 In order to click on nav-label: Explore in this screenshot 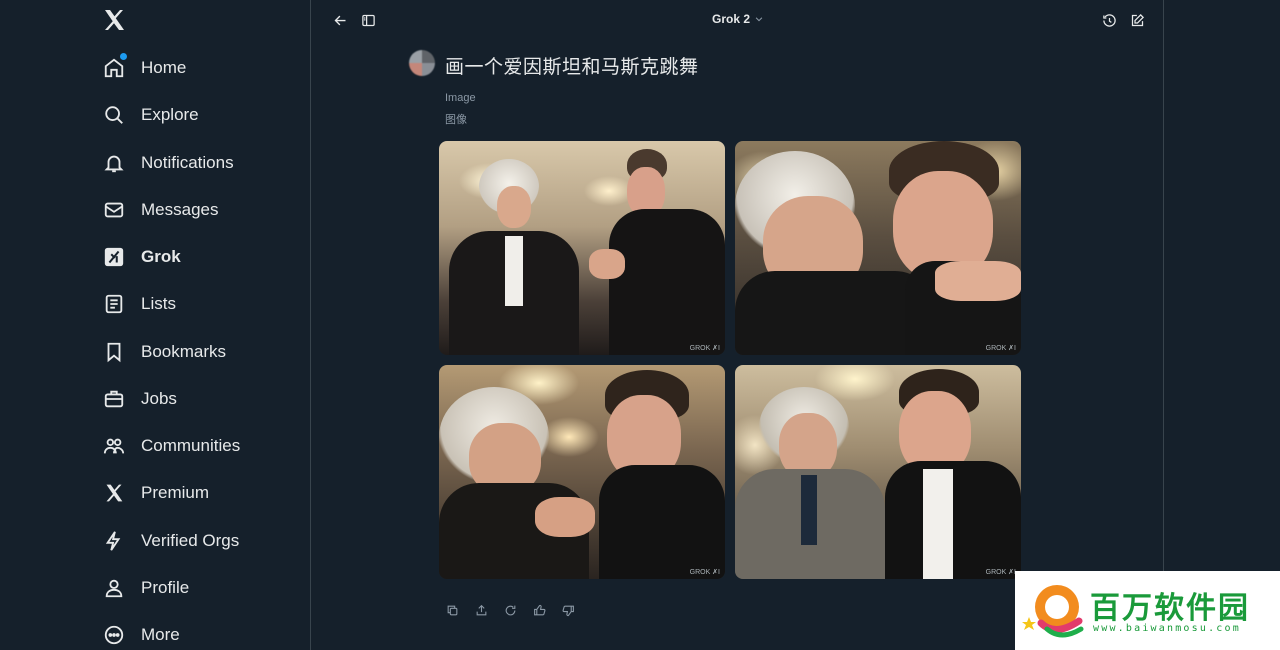, I will do `click(170, 114)`.